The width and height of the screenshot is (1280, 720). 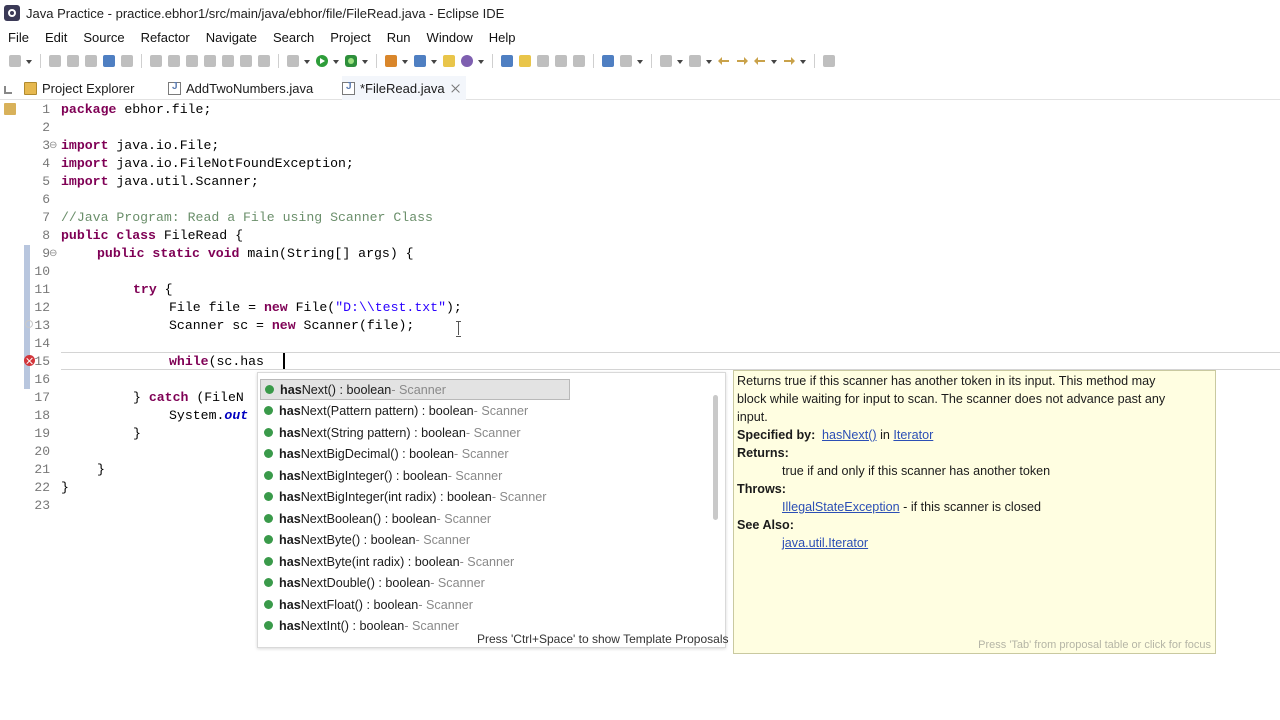 I want to click on menu-run: Run, so click(x=399, y=38).